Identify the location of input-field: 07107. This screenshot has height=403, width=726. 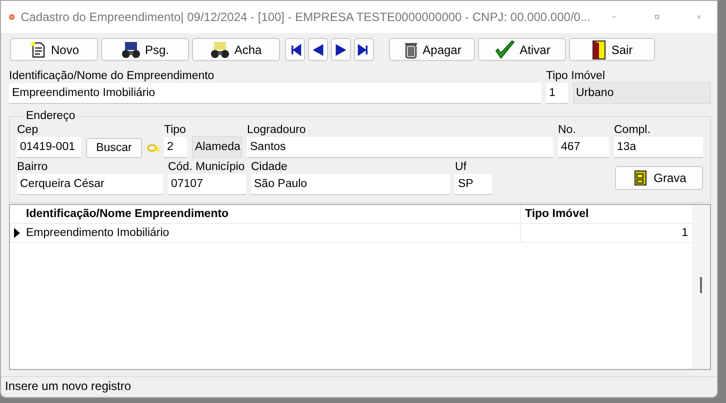
(207, 184).